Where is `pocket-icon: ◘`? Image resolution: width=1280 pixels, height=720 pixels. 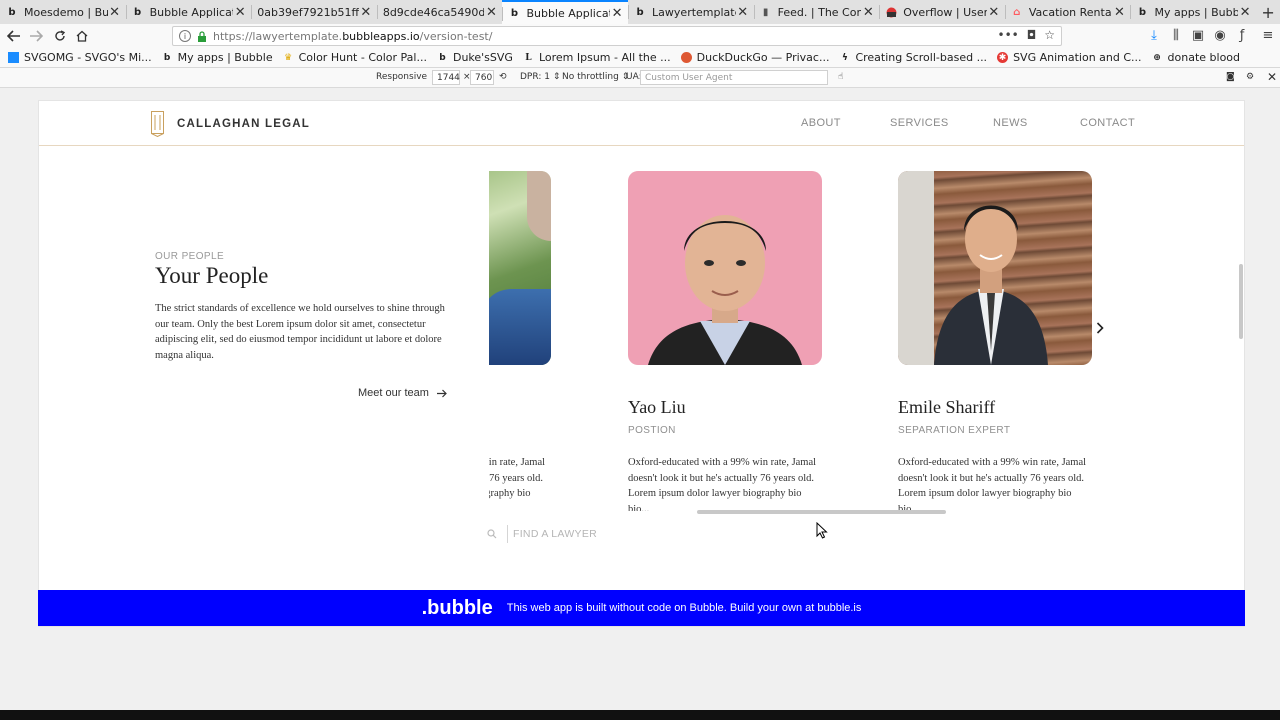
pocket-icon: ◘ is located at coordinates (1032, 35).